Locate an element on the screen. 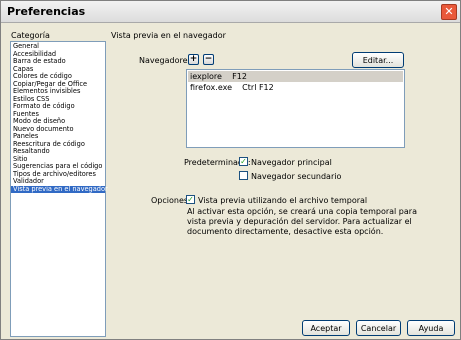 Image resolution: width=461 pixels, height=340 pixels. category-label: Categoría is located at coordinates (30, 35).